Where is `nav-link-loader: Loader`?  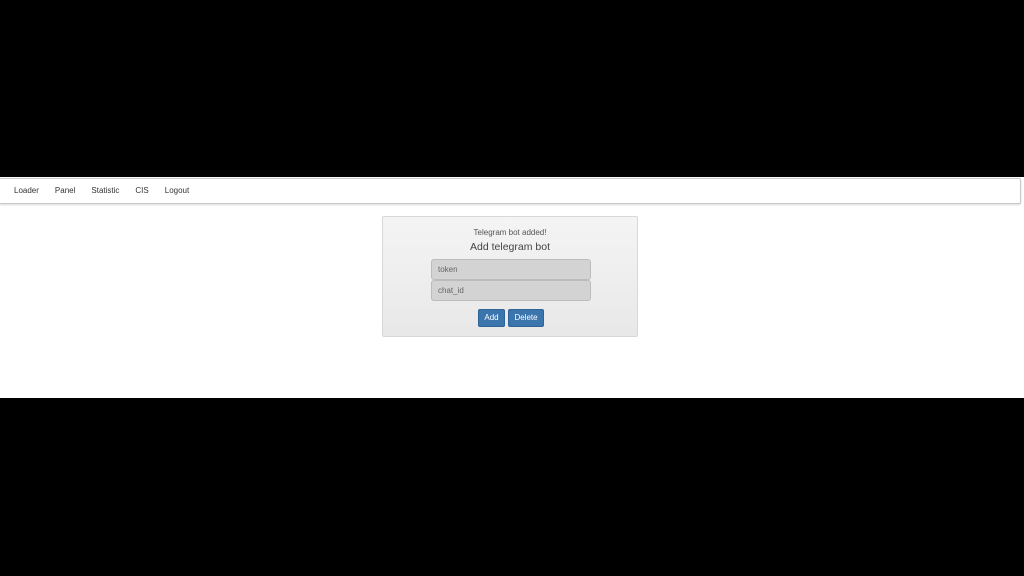
nav-link-loader: Loader is located at coordinates (26, 191).